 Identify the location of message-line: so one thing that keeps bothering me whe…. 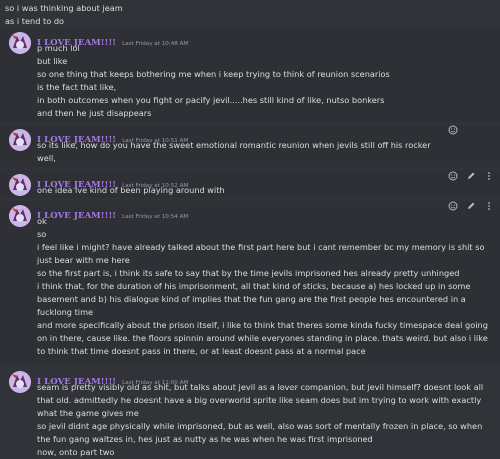
(213, 74).